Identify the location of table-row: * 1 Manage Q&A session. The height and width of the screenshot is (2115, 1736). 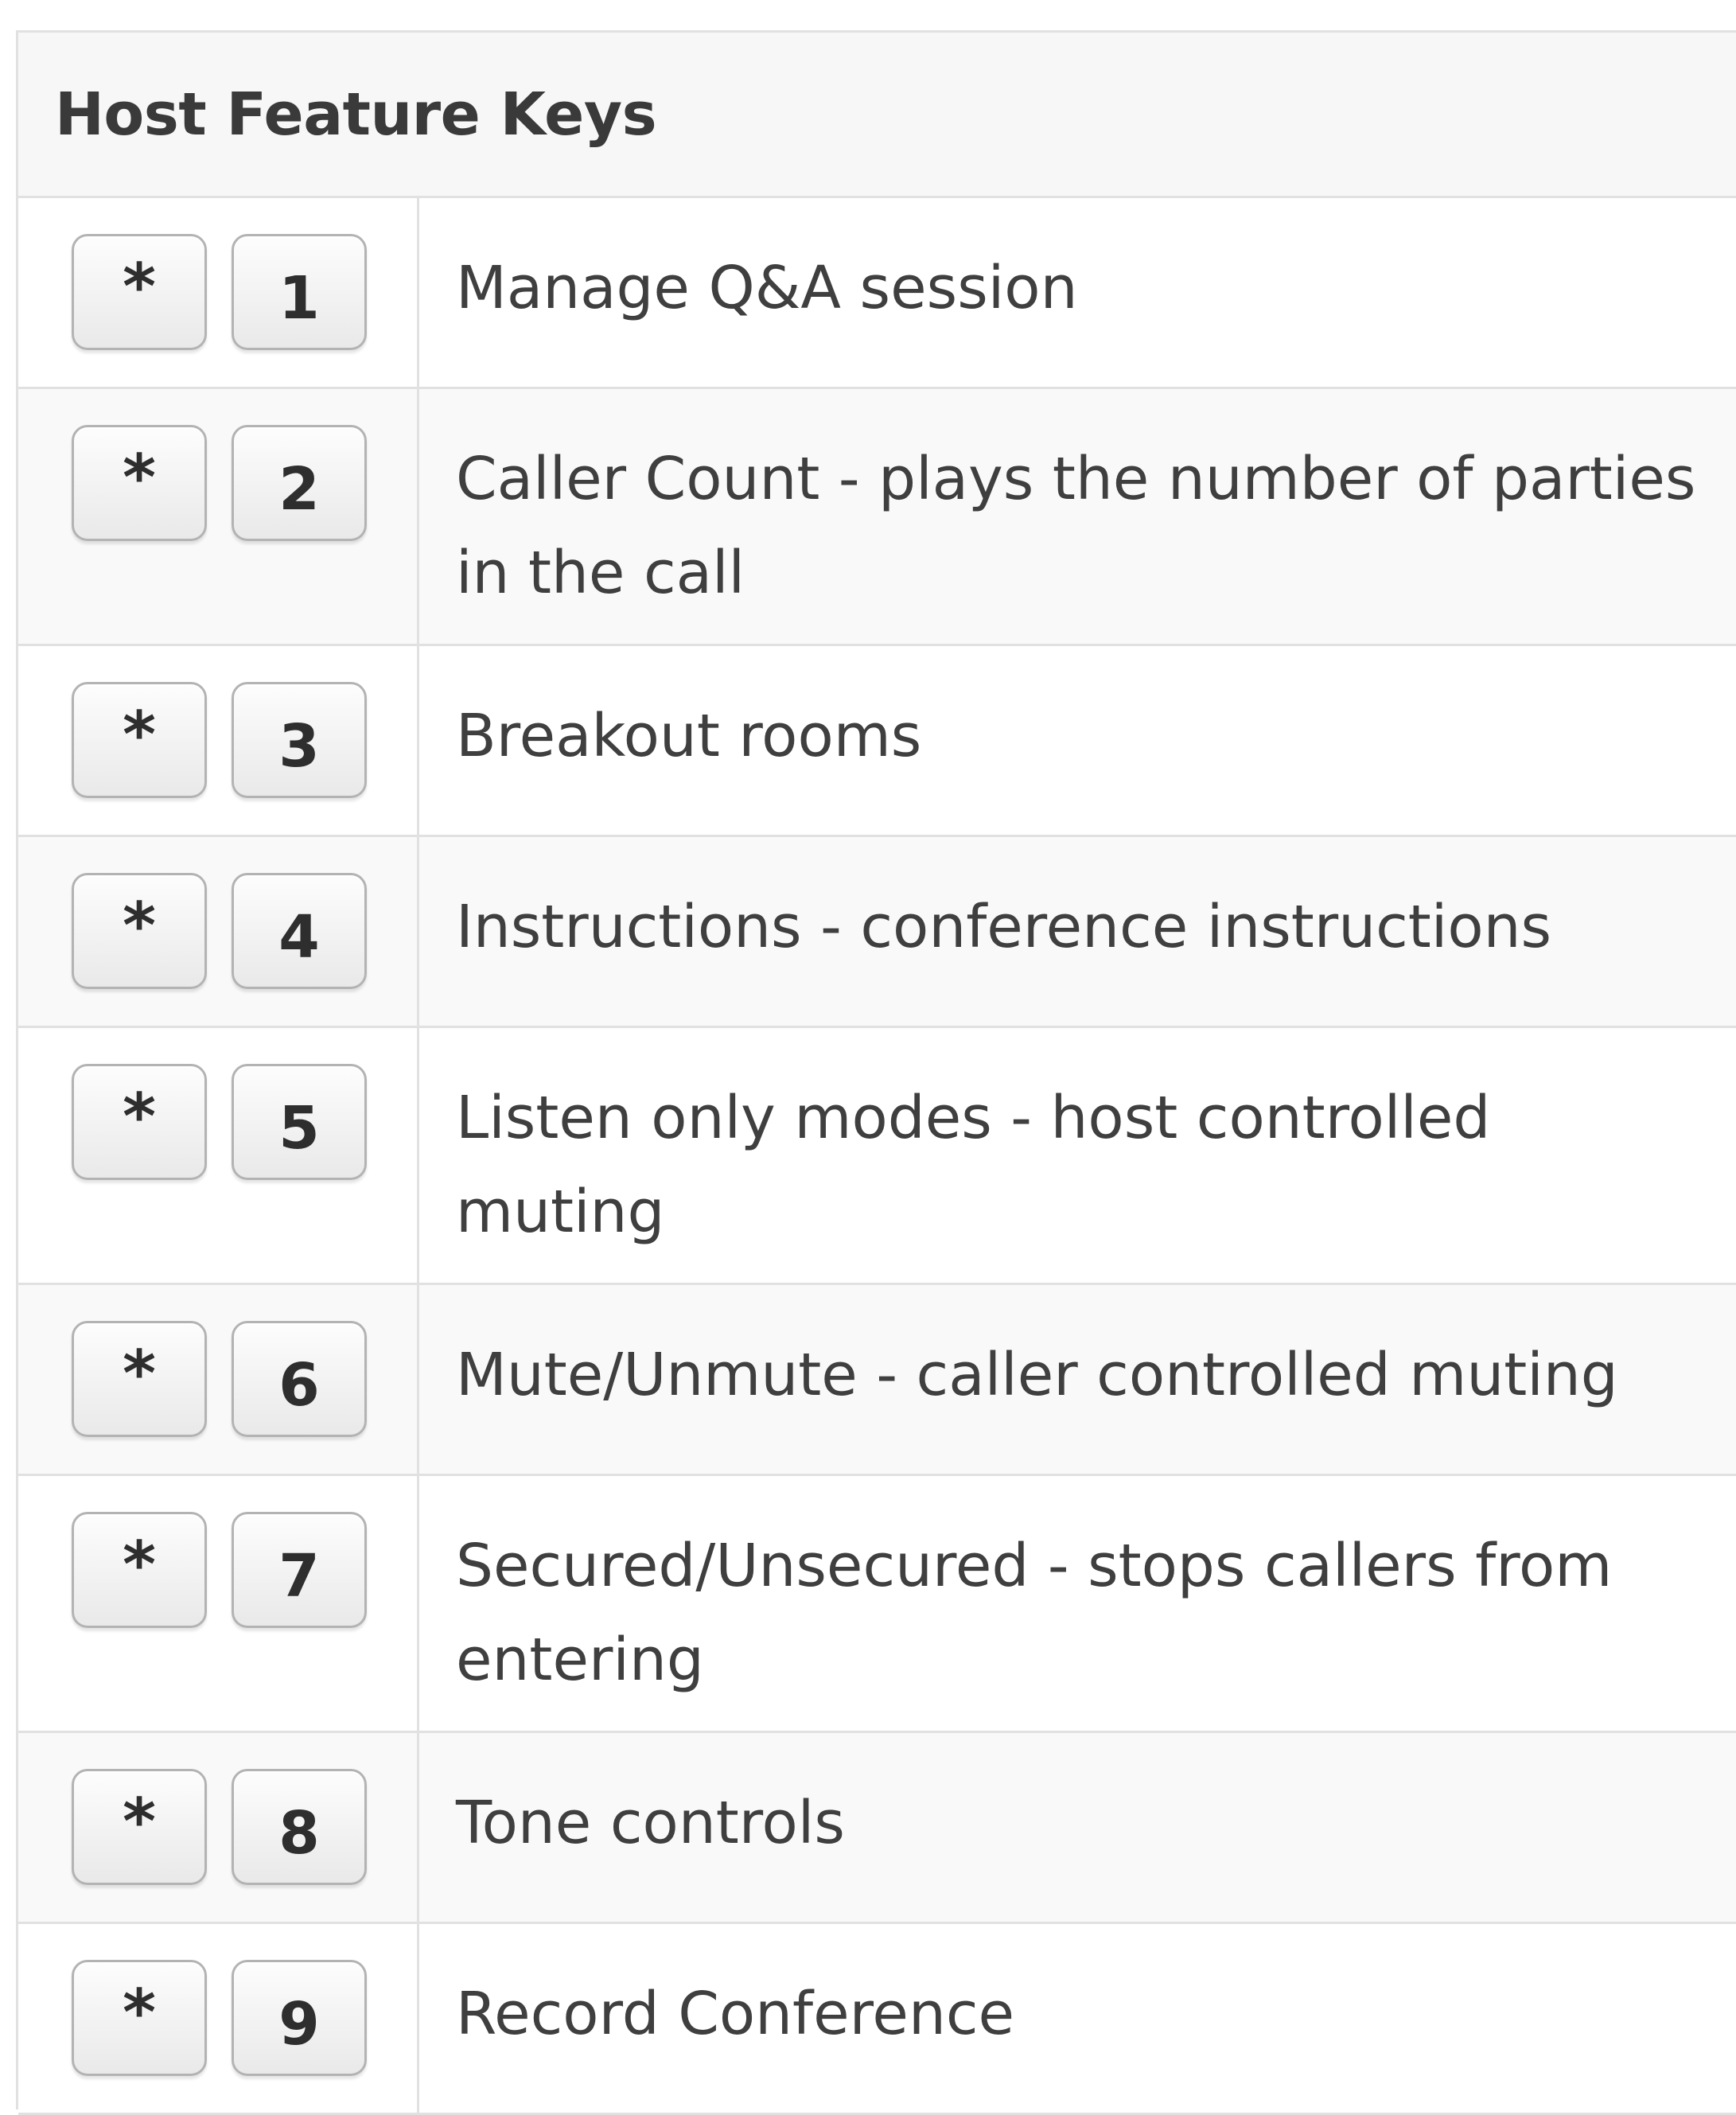
(877, 294).